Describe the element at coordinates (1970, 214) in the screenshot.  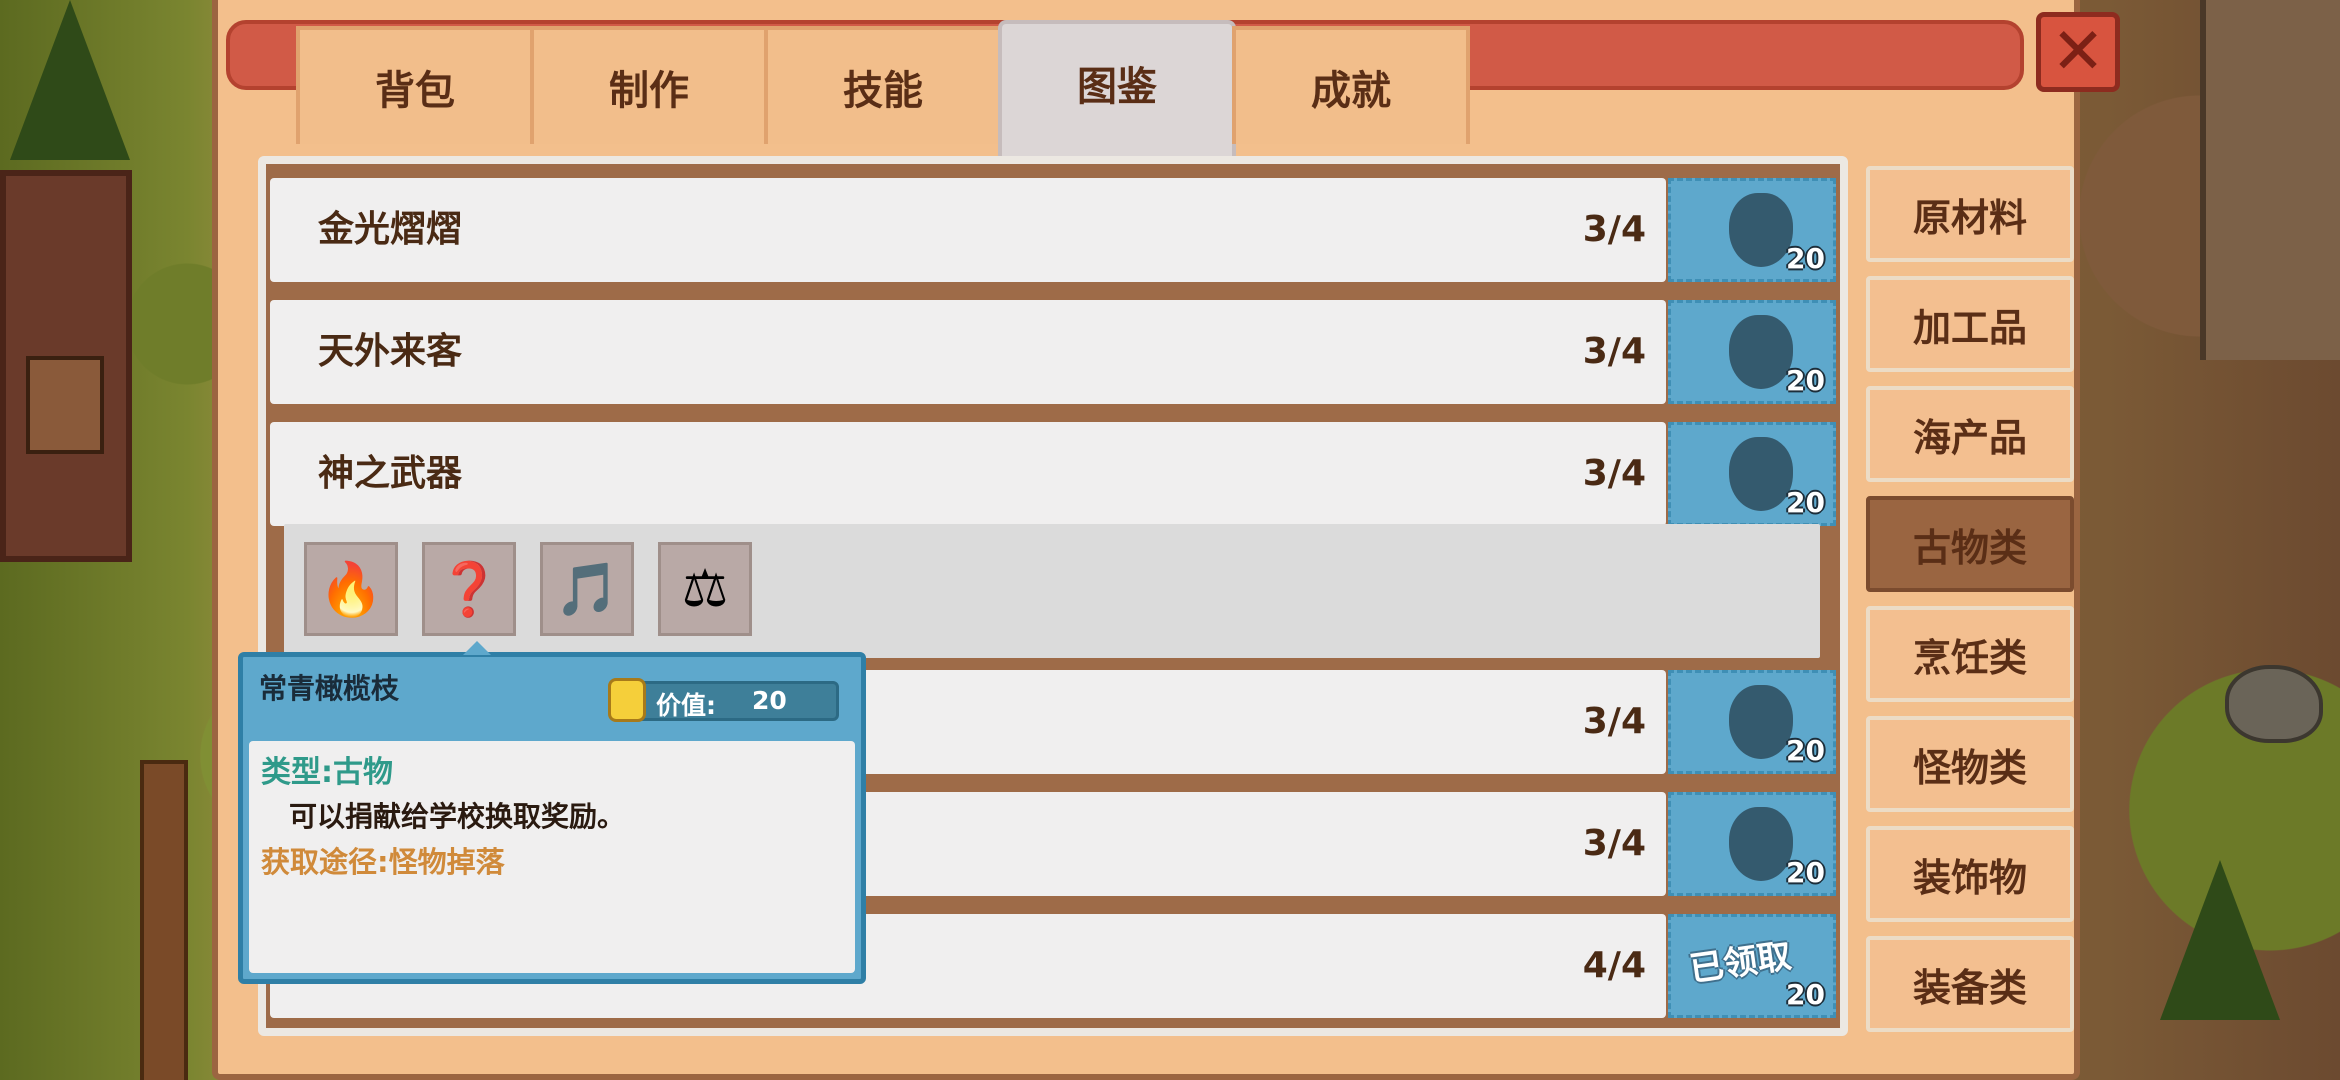
I see `category-raw-materials: 原材料` at that location.